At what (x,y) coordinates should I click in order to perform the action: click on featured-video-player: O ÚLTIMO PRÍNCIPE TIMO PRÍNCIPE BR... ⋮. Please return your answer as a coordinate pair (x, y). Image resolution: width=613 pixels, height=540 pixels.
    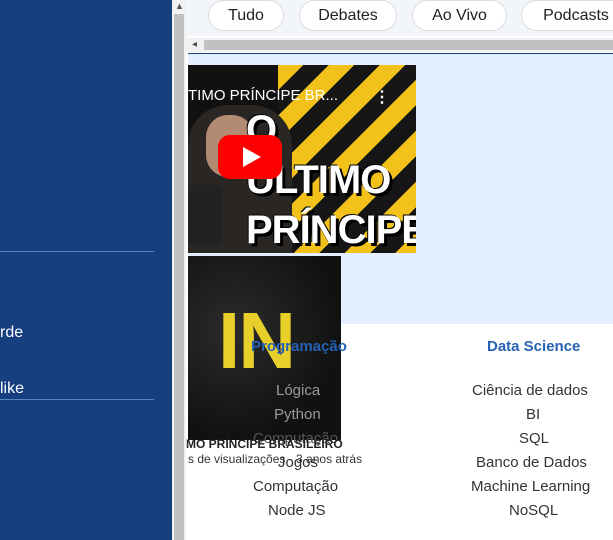
    Looking at the image, I should click on (302, 159).